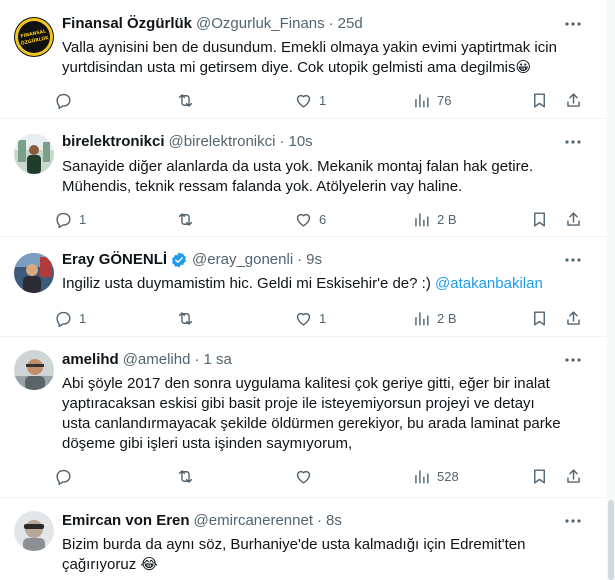 The image size is (615, 580). Describe the element at coordinates (306, 476) in the screenshot. I see `like-button` at that location.